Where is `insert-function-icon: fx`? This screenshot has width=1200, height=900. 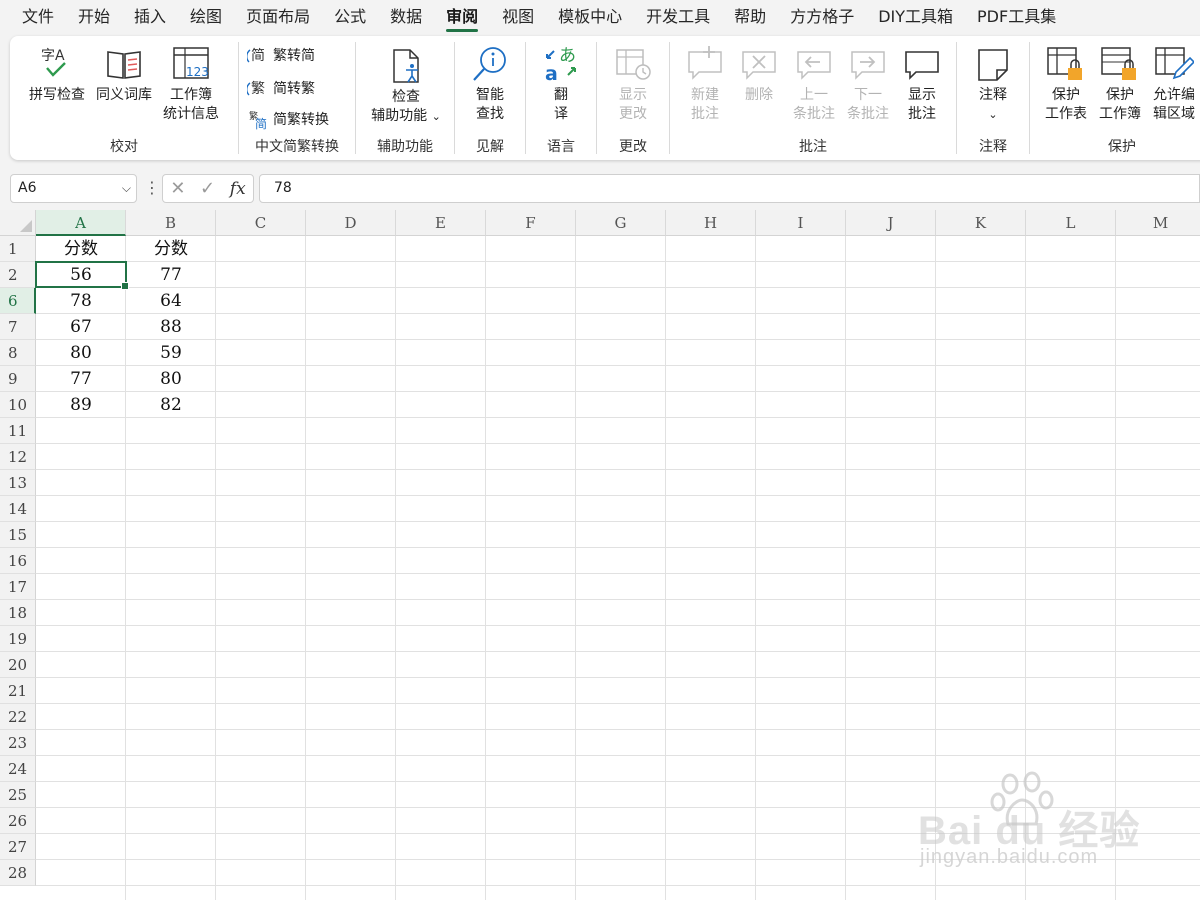
insert-function-icon: fx is located at coordinates (238, 189).